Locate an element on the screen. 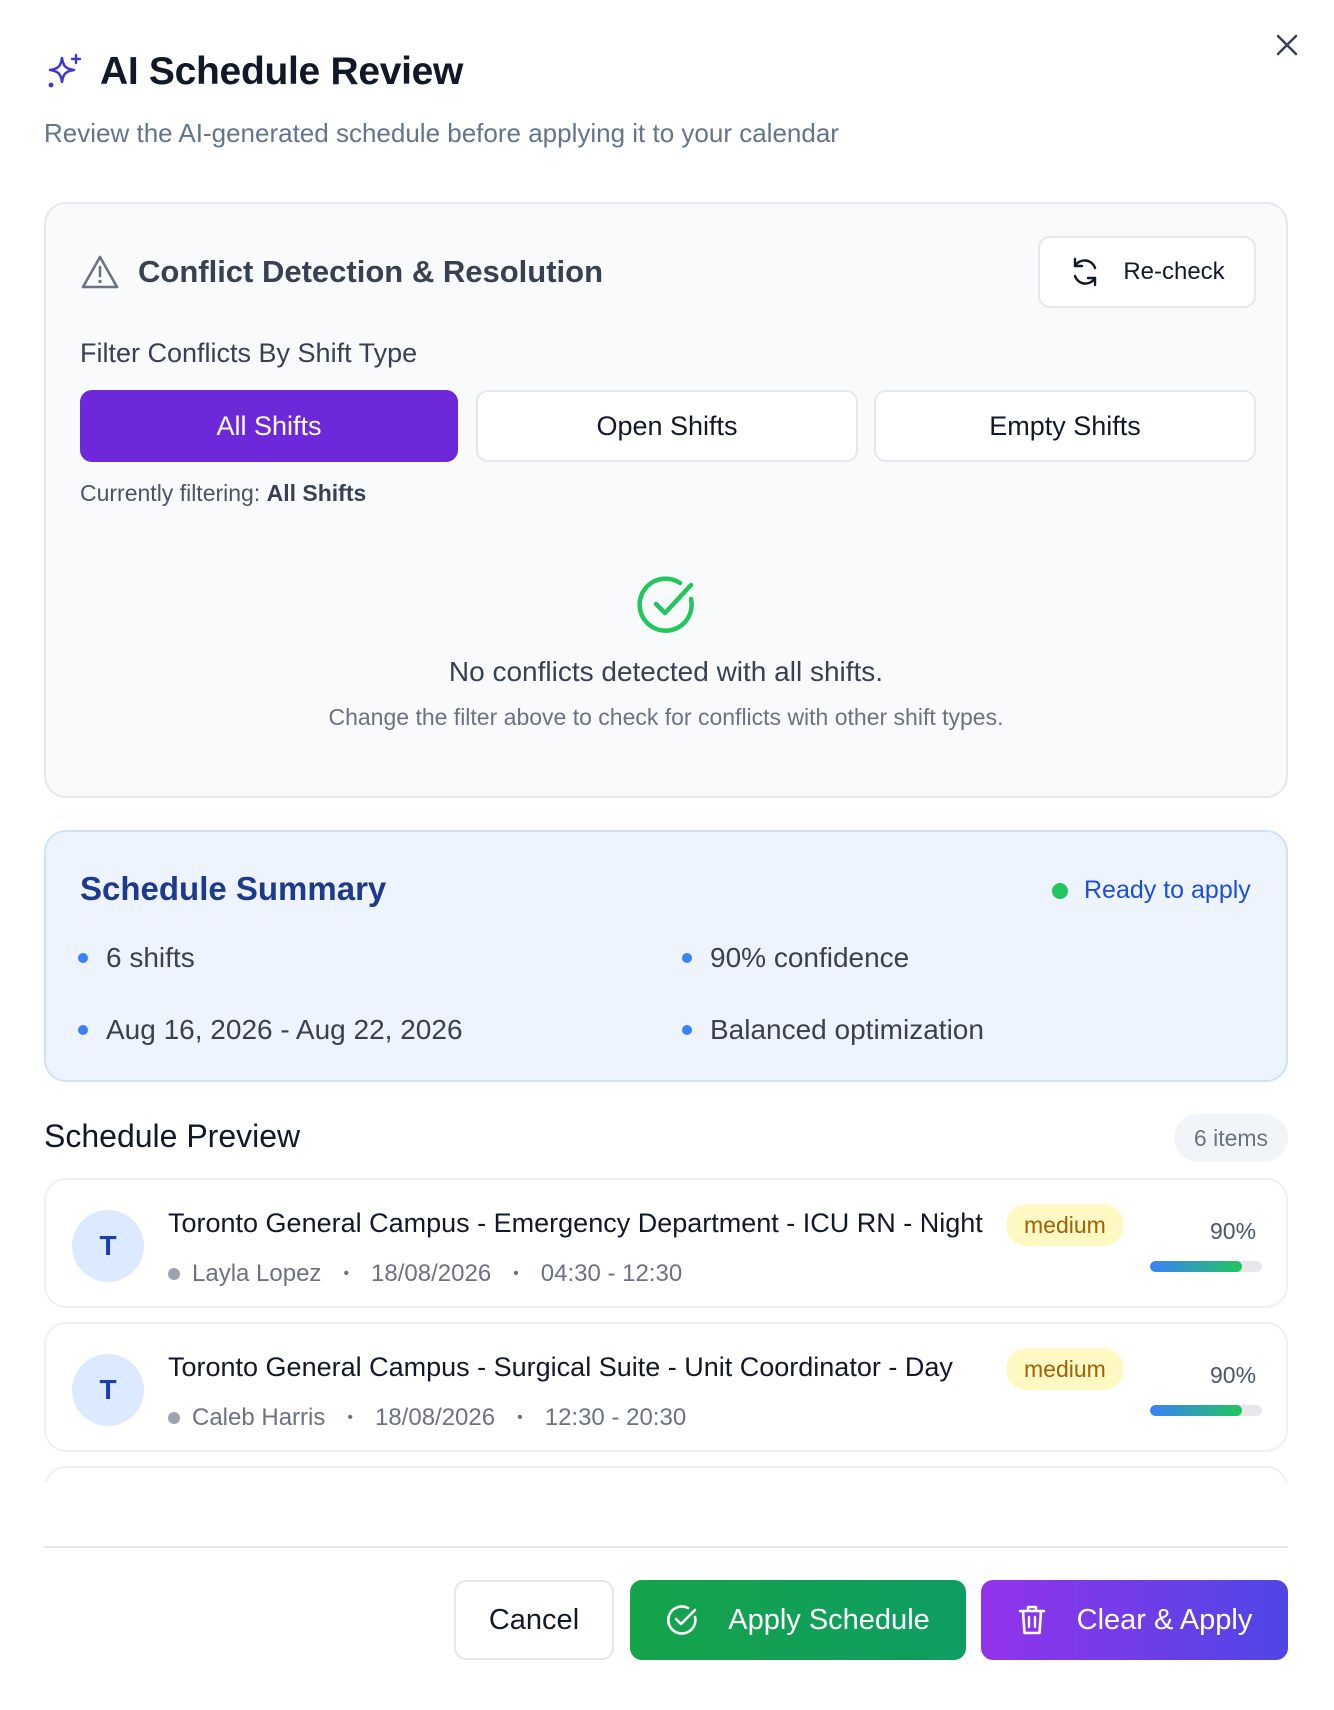 This screenshot has height=1710, width=1334. filter-all-shifts: All Shifts is located at coordinates (269, 426).